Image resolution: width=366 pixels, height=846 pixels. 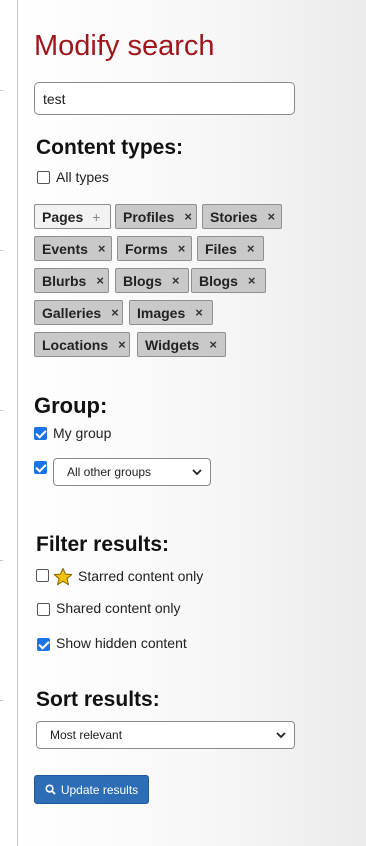 I want to click on content-type-tag: Events ×, so click(x=73, y=248).